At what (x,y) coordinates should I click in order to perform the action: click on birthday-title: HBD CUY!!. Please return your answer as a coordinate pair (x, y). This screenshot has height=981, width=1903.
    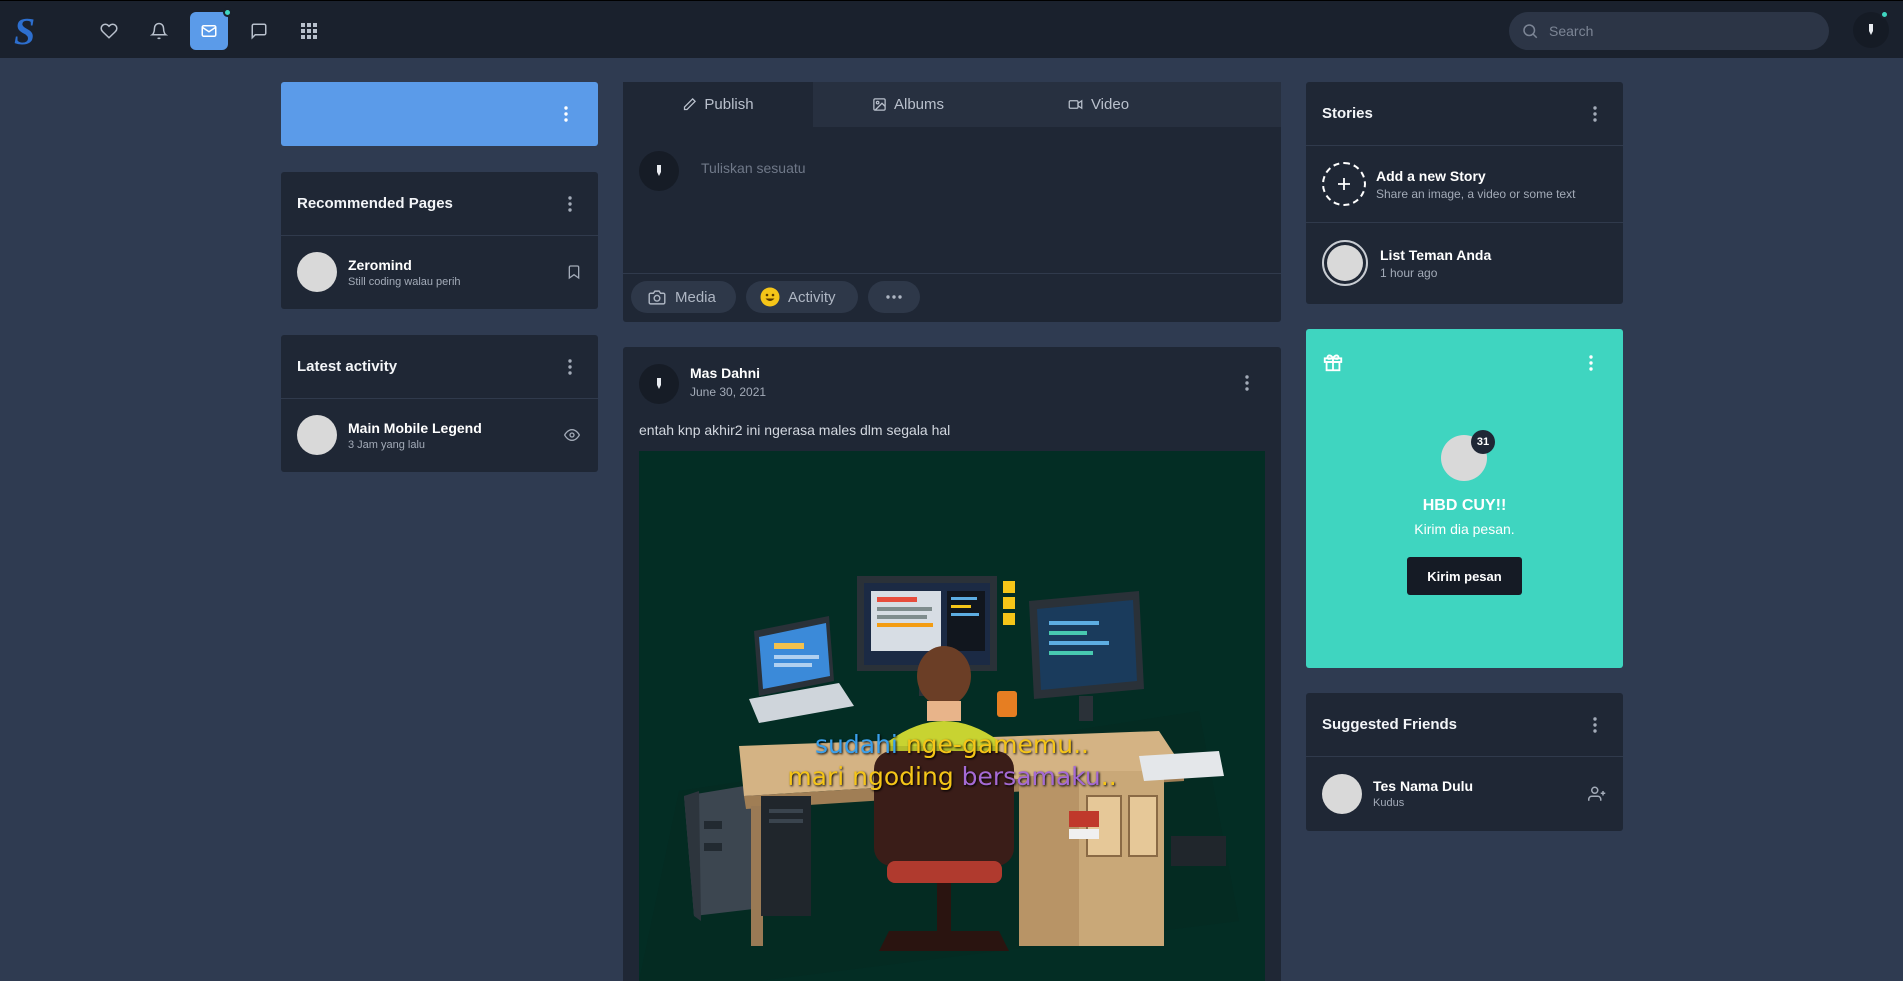
    Looking at the image, I should click on (1464, 505).